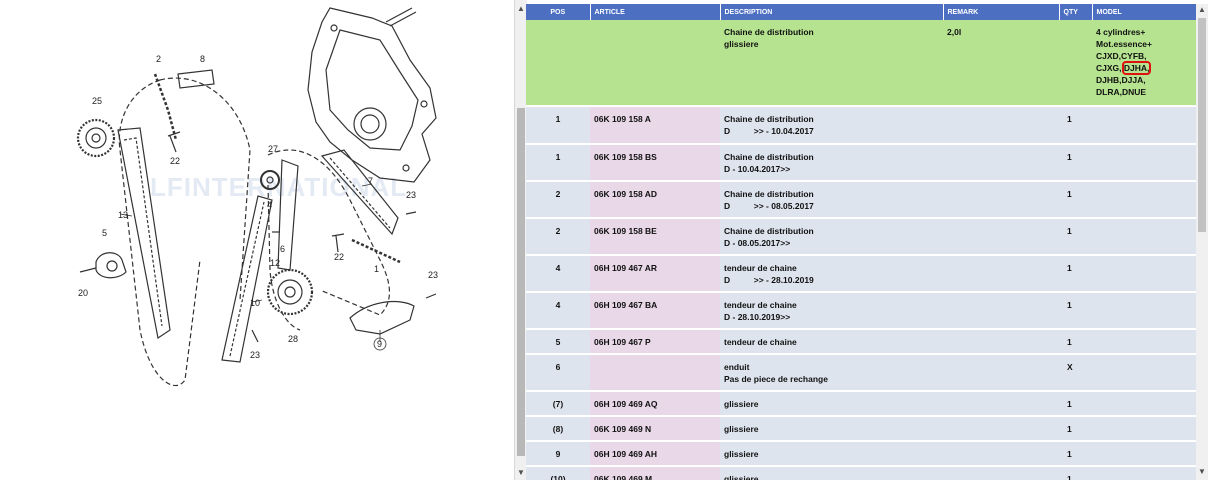  Describe the element at coordinates (1202, 242) in the screenshot. I see `table-scrollbar: ▲ ▼` at that location.